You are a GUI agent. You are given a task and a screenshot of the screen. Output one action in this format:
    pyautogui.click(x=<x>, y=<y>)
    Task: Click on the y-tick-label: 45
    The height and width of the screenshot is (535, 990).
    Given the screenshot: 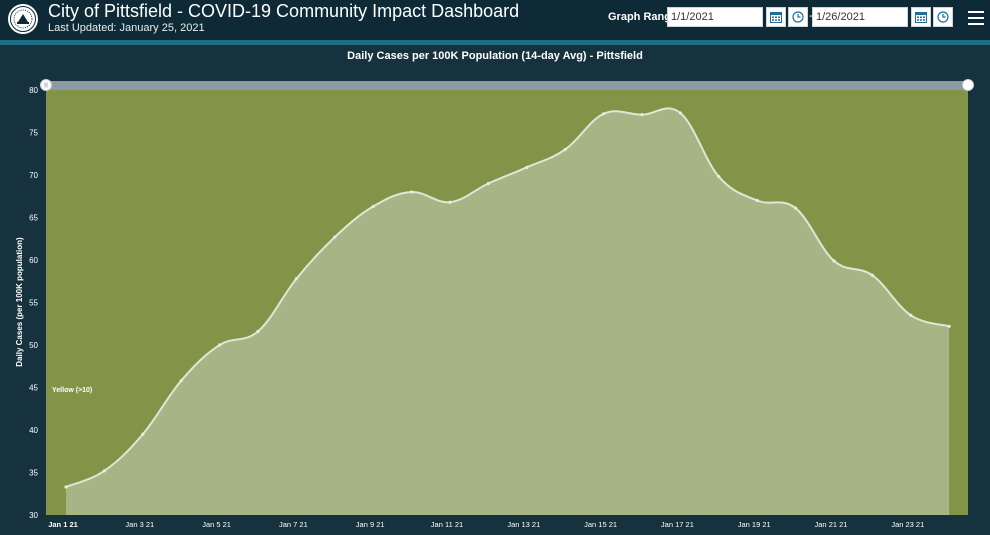 What is the action you would take?
    pyautogui.click(x=33, y=388)
    